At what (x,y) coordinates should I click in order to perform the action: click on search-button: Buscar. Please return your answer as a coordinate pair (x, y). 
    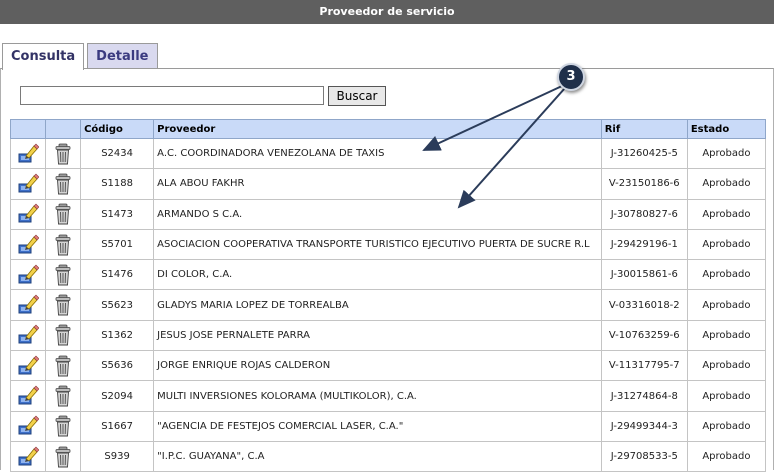
    Looking at the image, I should click on (357, 96).